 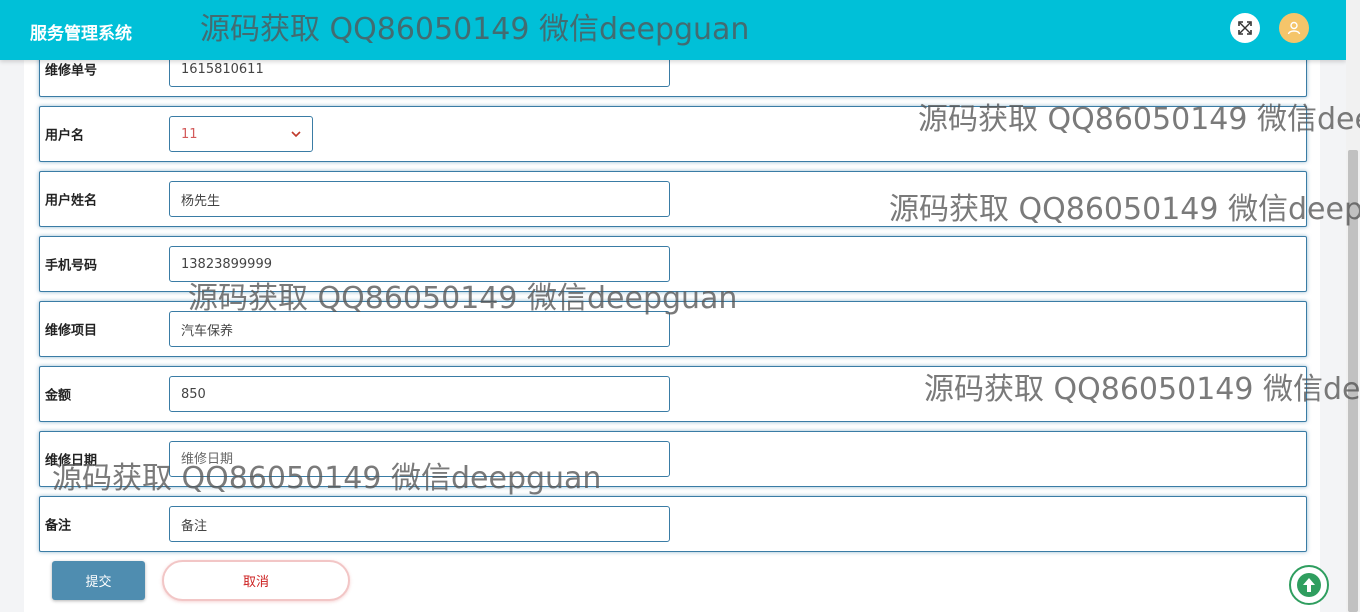 What do you see at coordinates (673, 134) in the screenshot?
I see `form-row-username: 用户名 11` at bounding box center [673, 134].